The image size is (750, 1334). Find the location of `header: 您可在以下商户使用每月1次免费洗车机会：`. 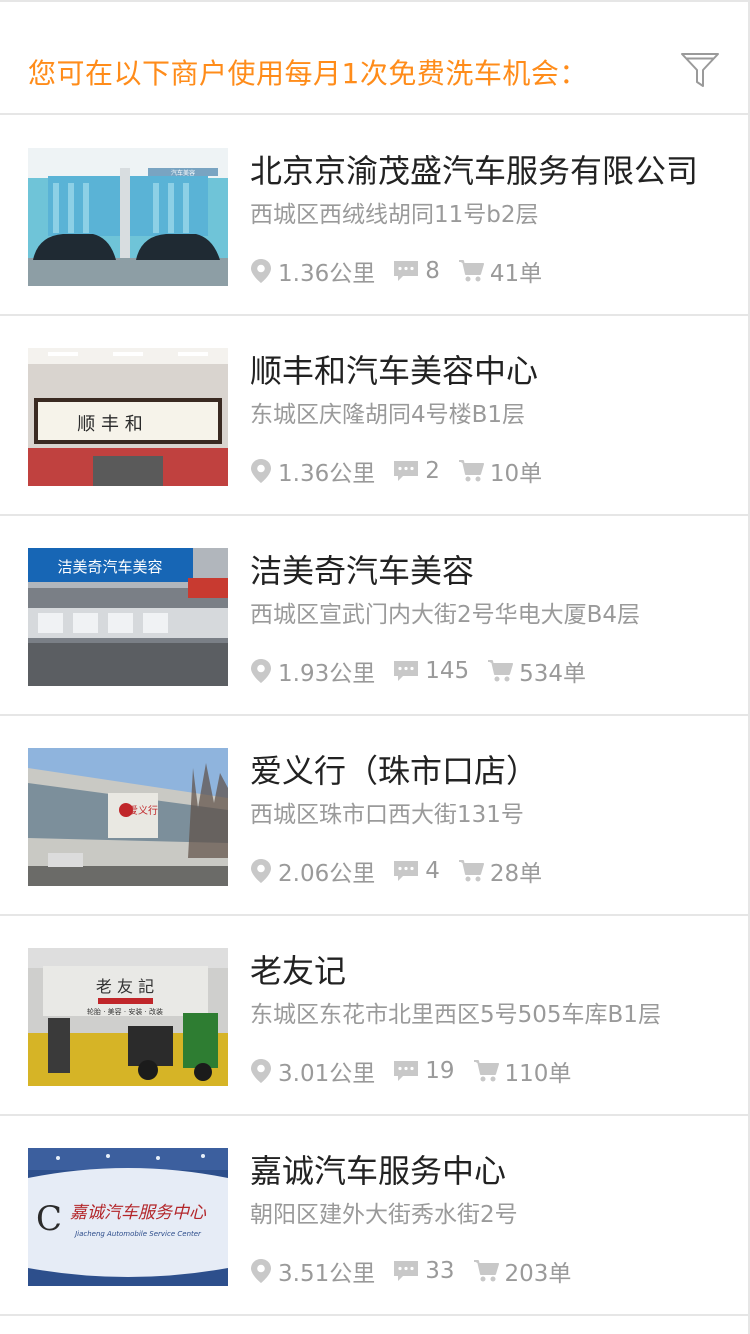

header: 您可在以下商户使用每月1次免费洗车机会： is located at coordinates (375, 58).